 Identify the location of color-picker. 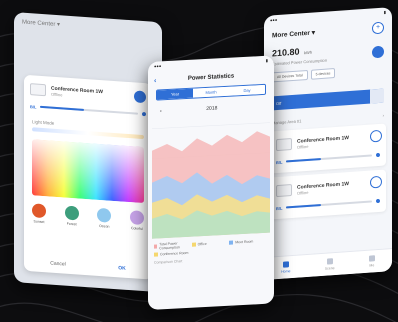
(88, 171).